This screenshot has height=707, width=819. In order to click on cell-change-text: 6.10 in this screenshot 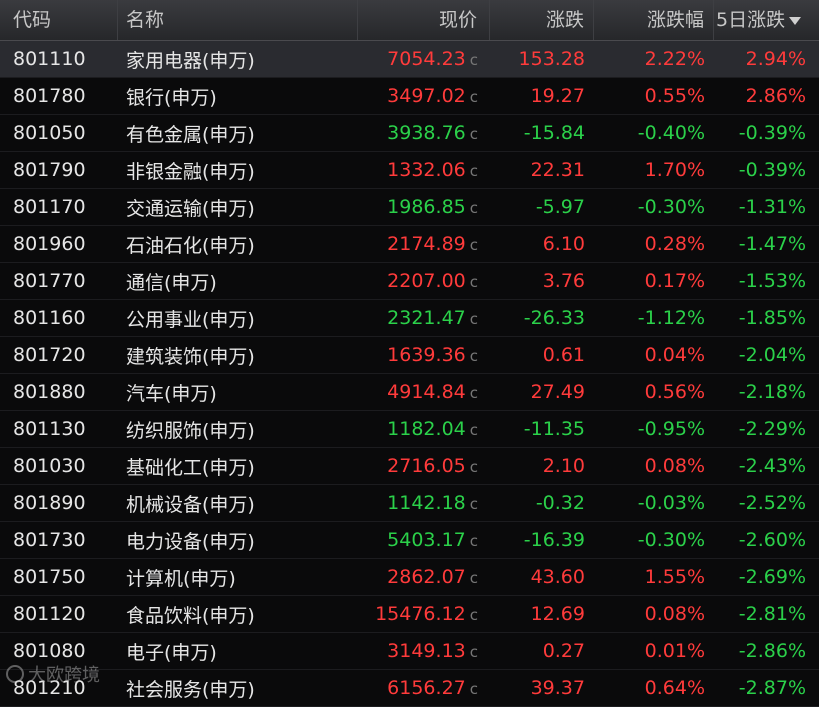, I will do `click(563, 244)`.